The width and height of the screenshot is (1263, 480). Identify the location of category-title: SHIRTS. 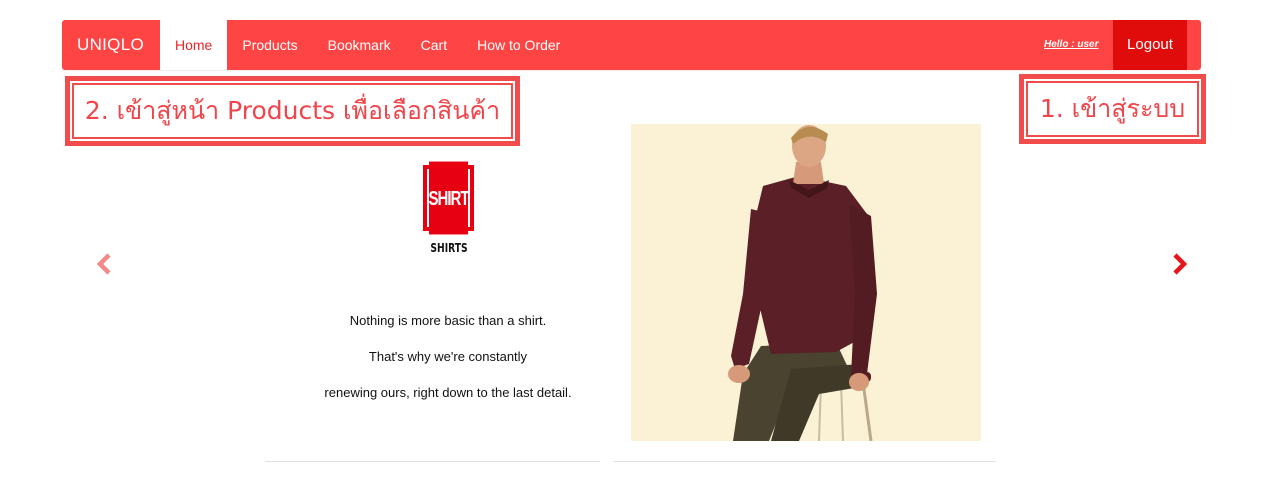
(449, 248).